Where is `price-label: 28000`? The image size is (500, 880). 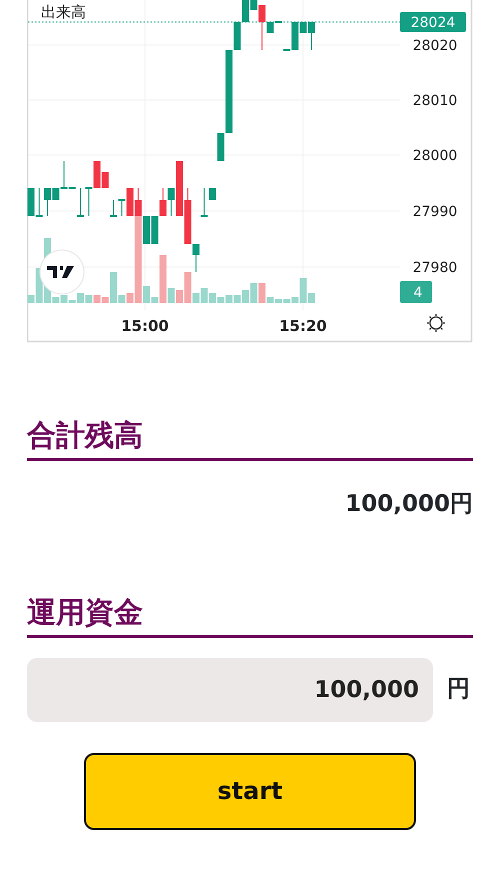 price-label: 28000 is located at coordinates (435, 156).